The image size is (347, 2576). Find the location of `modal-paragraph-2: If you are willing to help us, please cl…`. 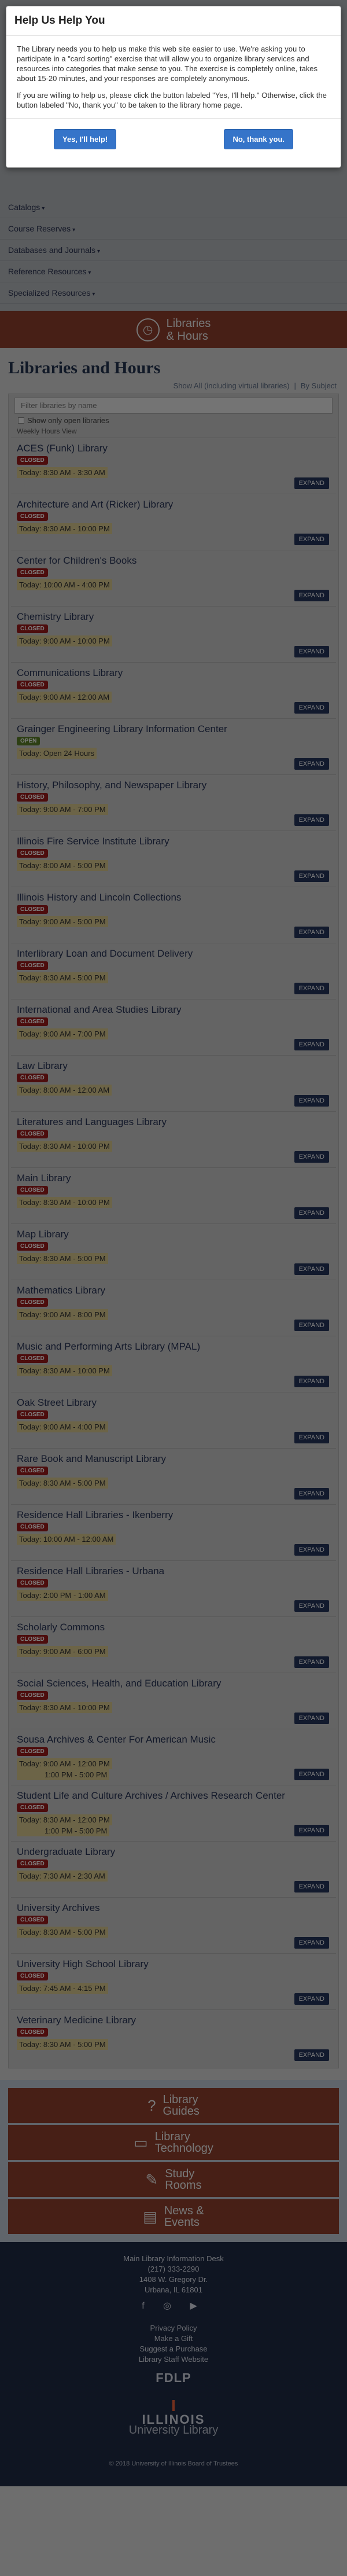

modal-paragraph-2: If you are willing to help us, please cl… is located at coordinates (172, 100).